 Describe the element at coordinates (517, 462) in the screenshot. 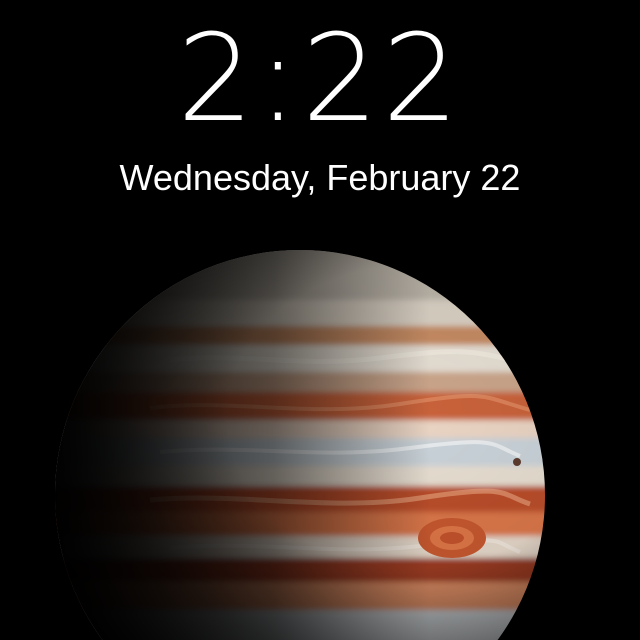

I see `moon-icon` at that location.